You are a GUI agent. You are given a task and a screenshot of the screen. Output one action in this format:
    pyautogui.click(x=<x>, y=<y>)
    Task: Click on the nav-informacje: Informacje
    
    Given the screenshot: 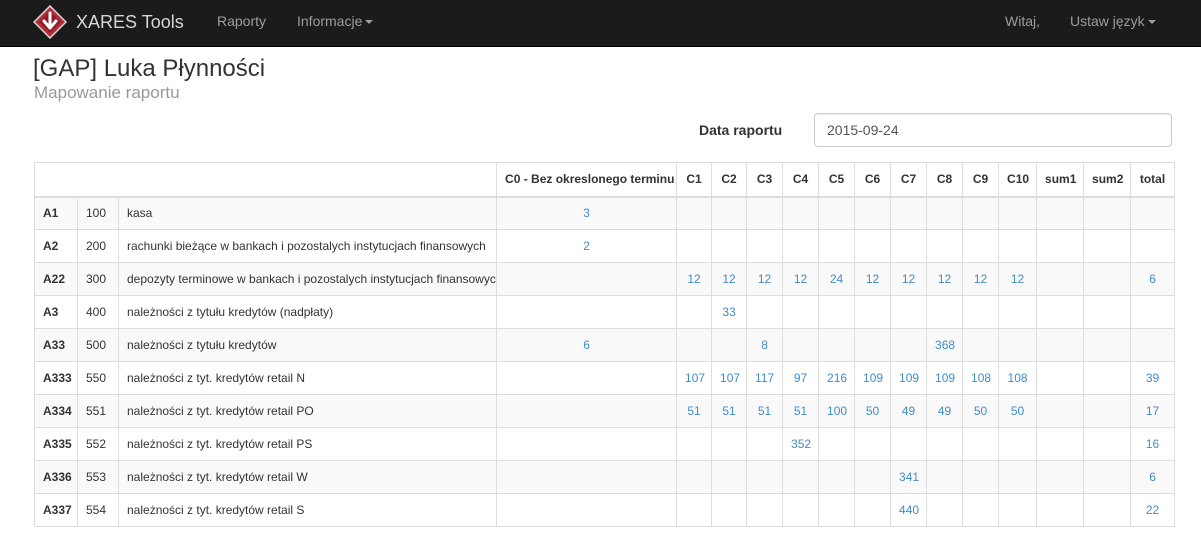 What is the action you would take?
    pyautogui.click(x=335, y=23)
    